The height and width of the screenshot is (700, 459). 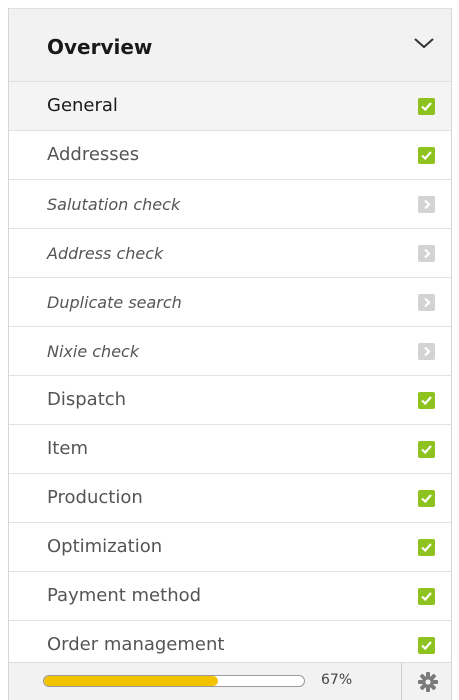 What do you see at coordinates (230, 498) in the screenshot?
I see `list-item-production: Production` at bounding box center [230, 498].